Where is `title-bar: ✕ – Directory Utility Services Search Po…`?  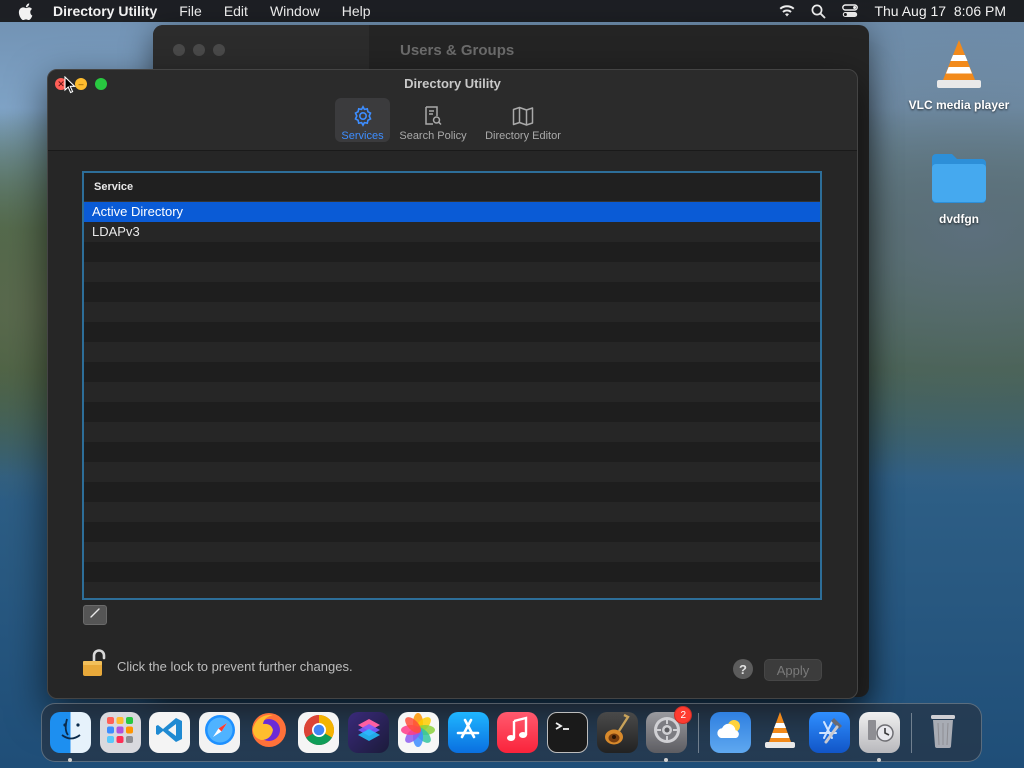 title-bar: ✕ – Directory Utility Services Search Po… is located at coordinates (452, 110).